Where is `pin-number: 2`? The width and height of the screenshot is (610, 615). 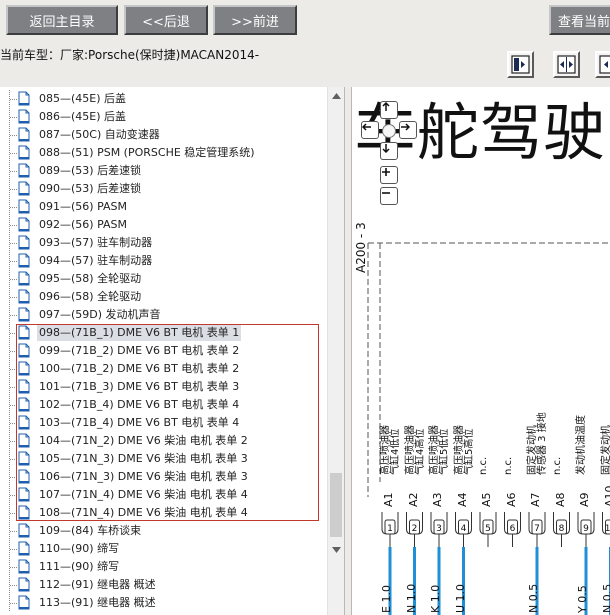 pin-number: 2 is located at coordinates (415, 529).